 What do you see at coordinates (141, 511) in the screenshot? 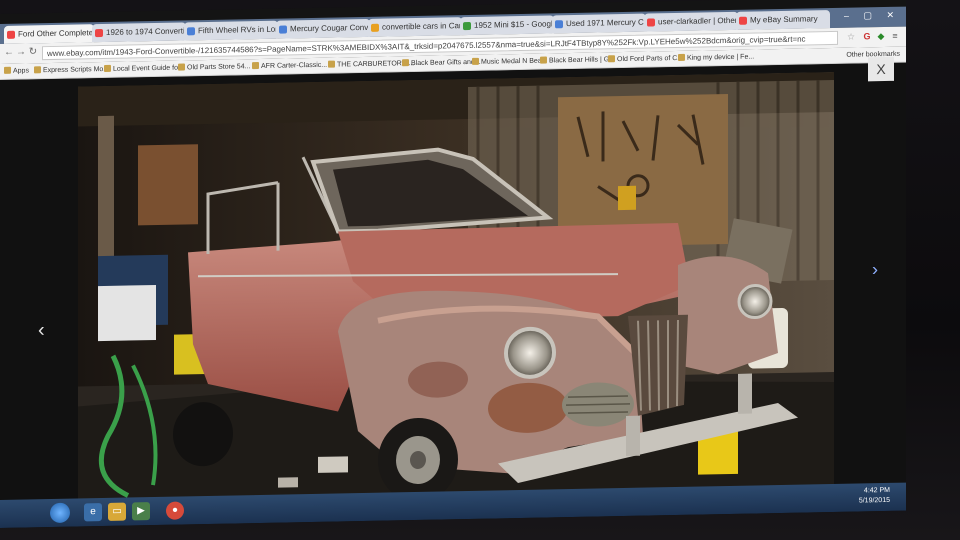
I see `media-icon: ▶` at bounding box center [141, 511].